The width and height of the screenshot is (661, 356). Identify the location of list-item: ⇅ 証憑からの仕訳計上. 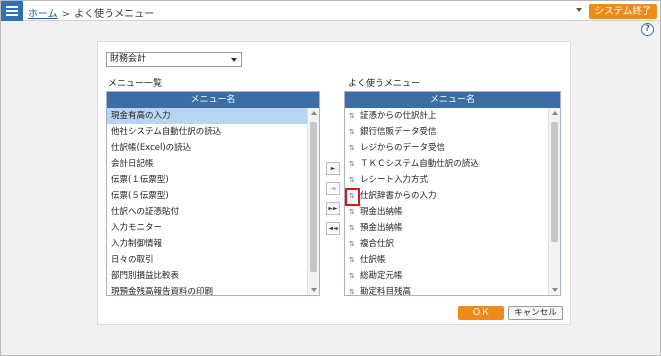
(446, 116).